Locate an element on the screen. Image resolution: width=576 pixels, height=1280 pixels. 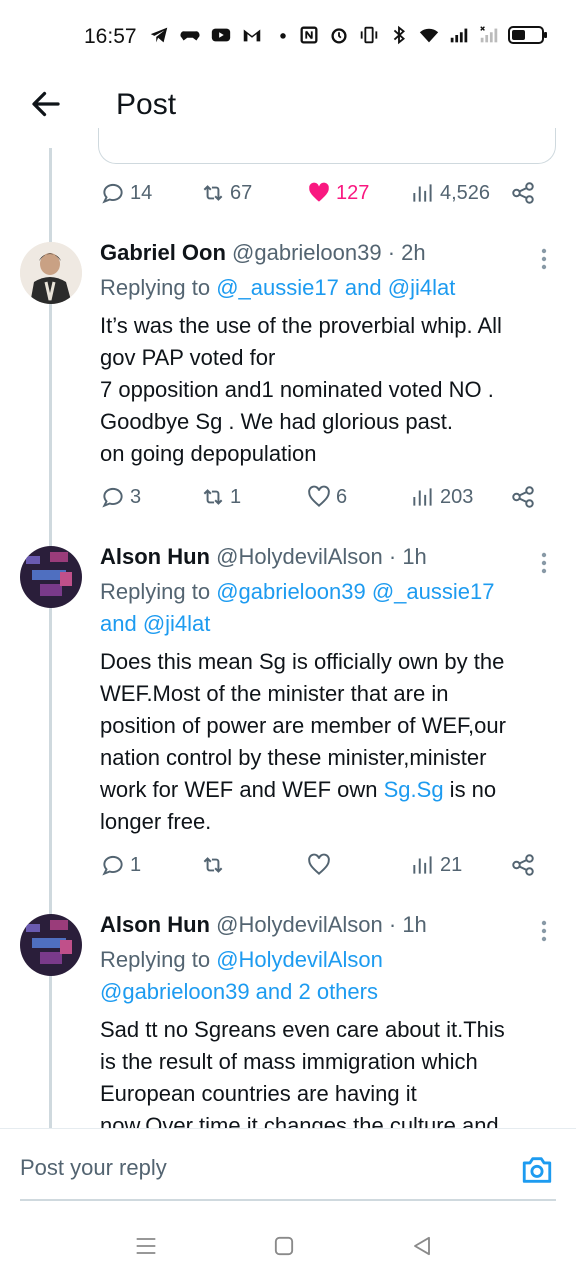
handle: @gabrieloon39 is located at coordinates (307, 252).